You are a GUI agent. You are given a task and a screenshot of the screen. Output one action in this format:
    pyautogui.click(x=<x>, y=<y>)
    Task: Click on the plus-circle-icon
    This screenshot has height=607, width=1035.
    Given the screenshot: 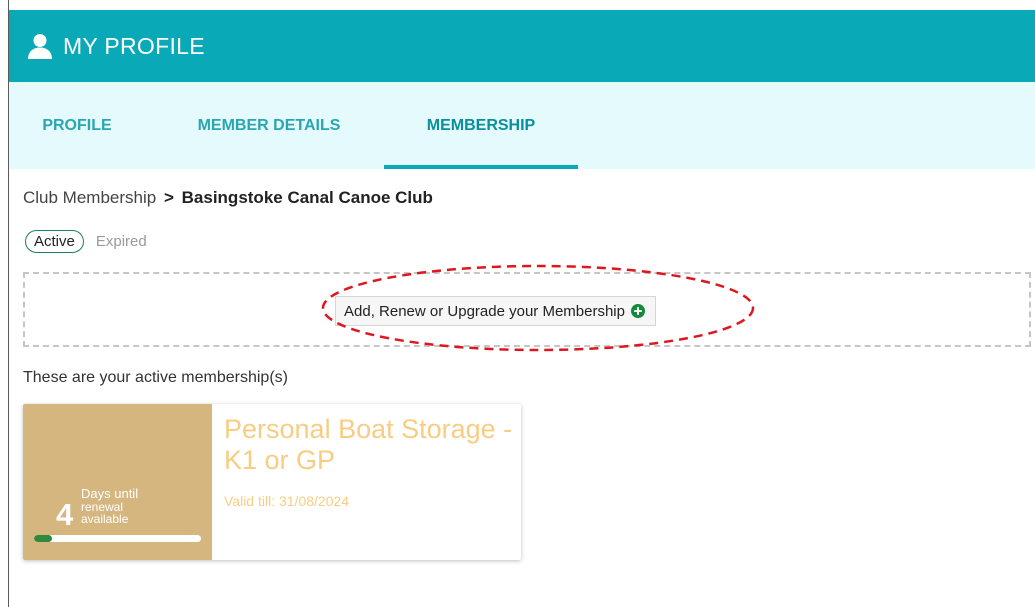 What is the action you would take?
    pyautogui.click(x=637, y=311)
    